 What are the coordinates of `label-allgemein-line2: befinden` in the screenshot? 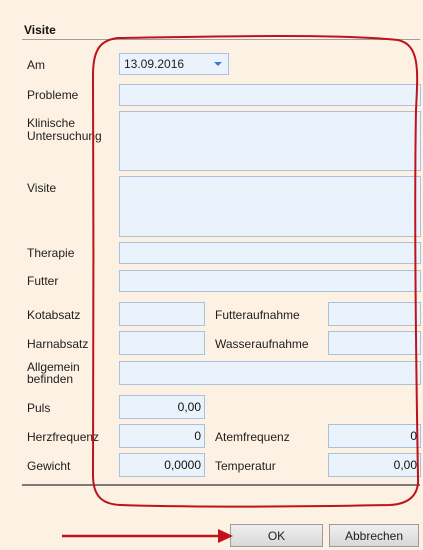 It's located at (50, 379).